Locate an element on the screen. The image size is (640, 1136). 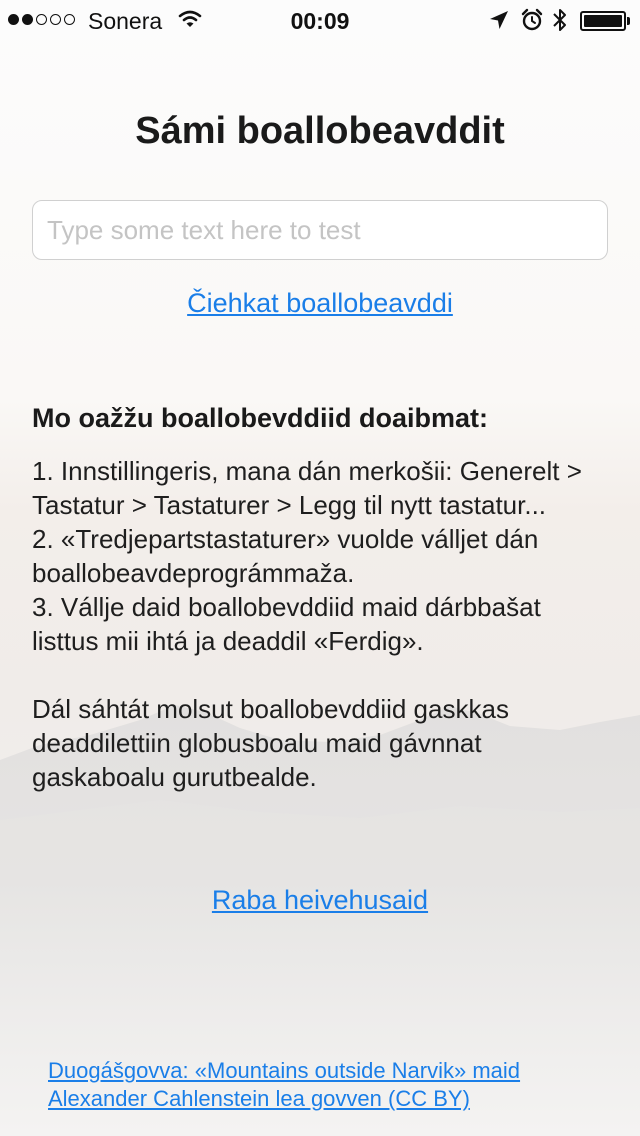
instructions-heading: Mo oažžu boallobevddiid doaibmat: is located at coordinates (260, 418).